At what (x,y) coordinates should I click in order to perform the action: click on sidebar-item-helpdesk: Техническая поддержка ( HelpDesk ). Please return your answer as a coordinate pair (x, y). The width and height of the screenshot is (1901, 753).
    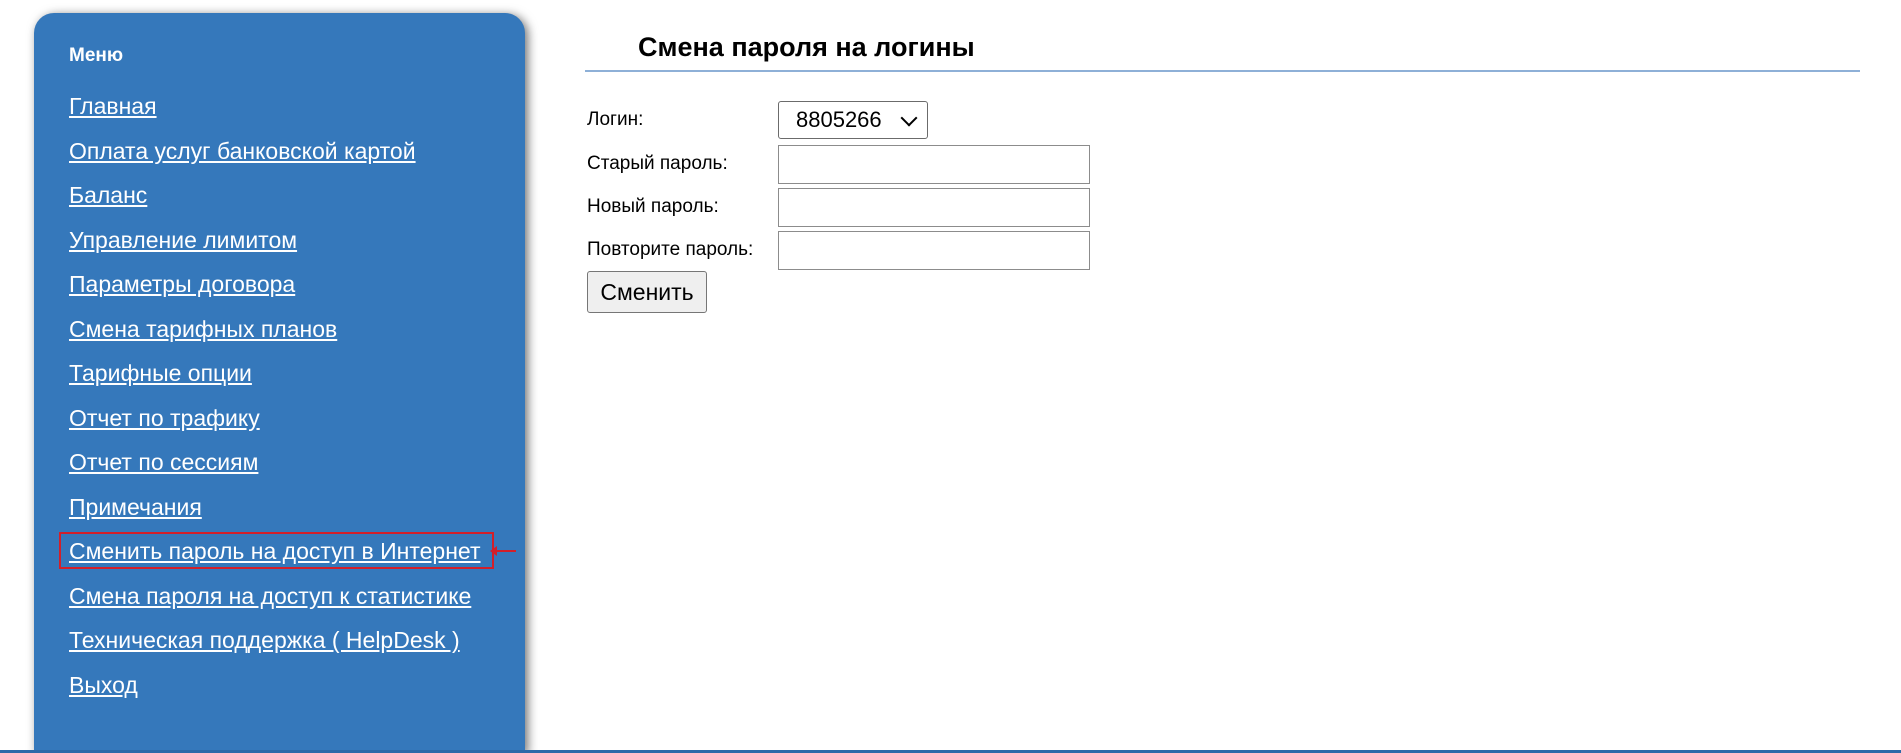
    Looking at the image, I should click on (297, 647).